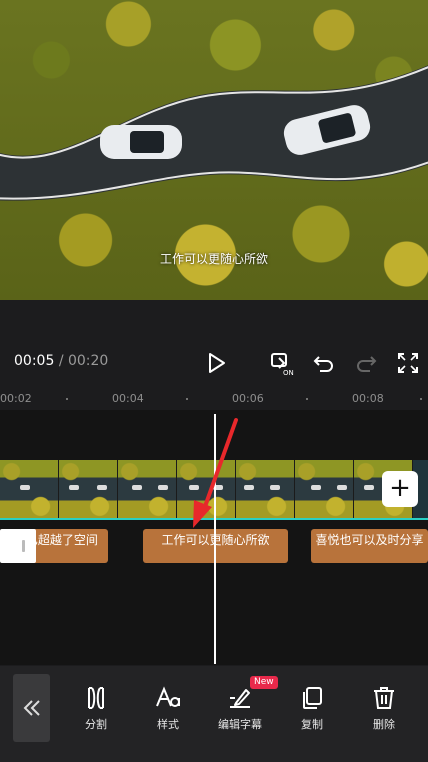 The height and width of the screenshot is (762, 428). I want to click on tool-delete: 删除, so click(384, 708).